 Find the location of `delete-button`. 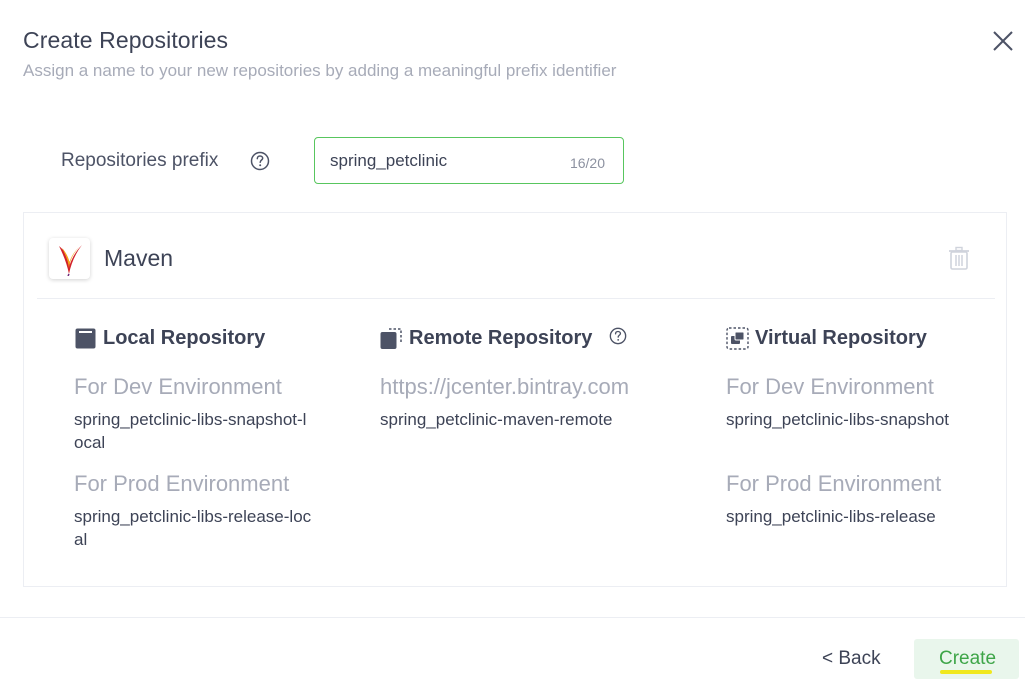

delete-button is located at coordinates (959, 258).